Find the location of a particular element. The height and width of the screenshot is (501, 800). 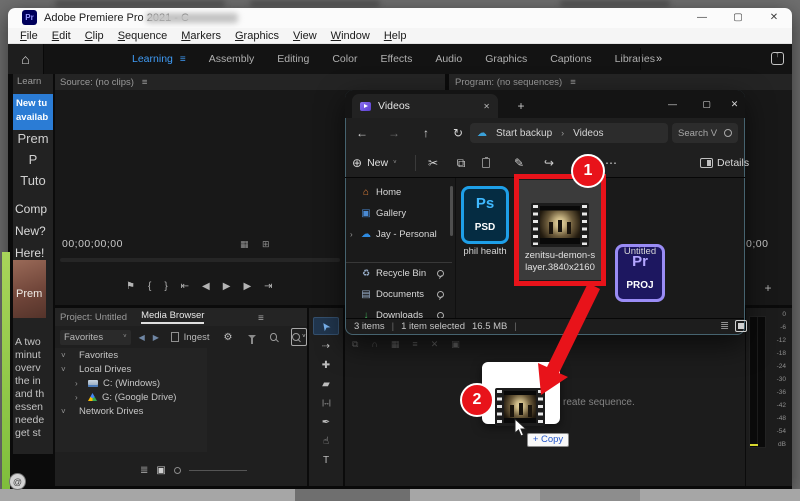

minimize-button: — is located at coordinates (702, 18).